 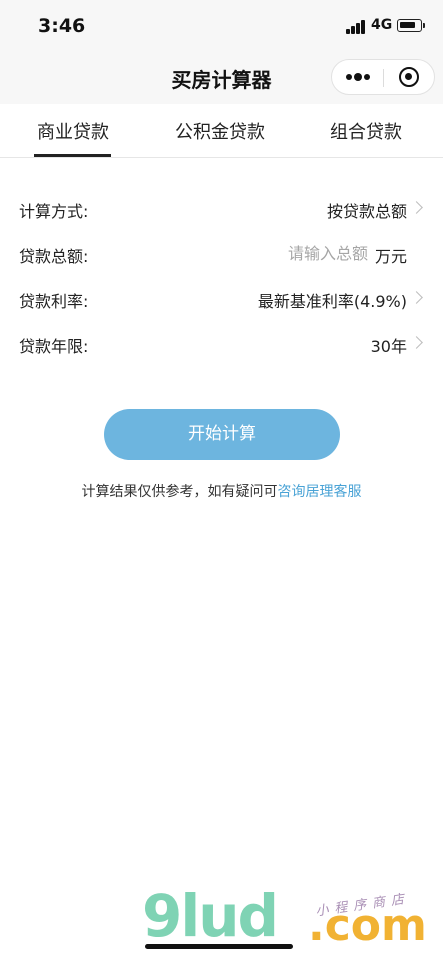 I want to click on close-miniprogram-button, so click(x=409, y=77).